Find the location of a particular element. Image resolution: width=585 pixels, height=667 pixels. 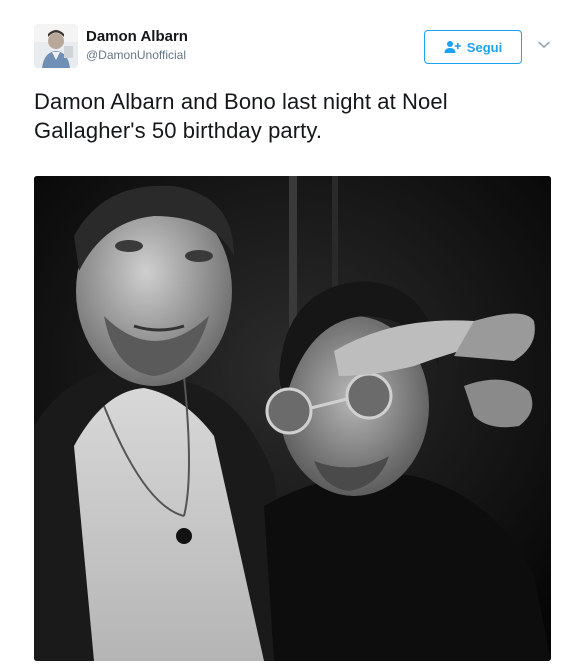

more-menu-button is located at coordinates (544, 45).